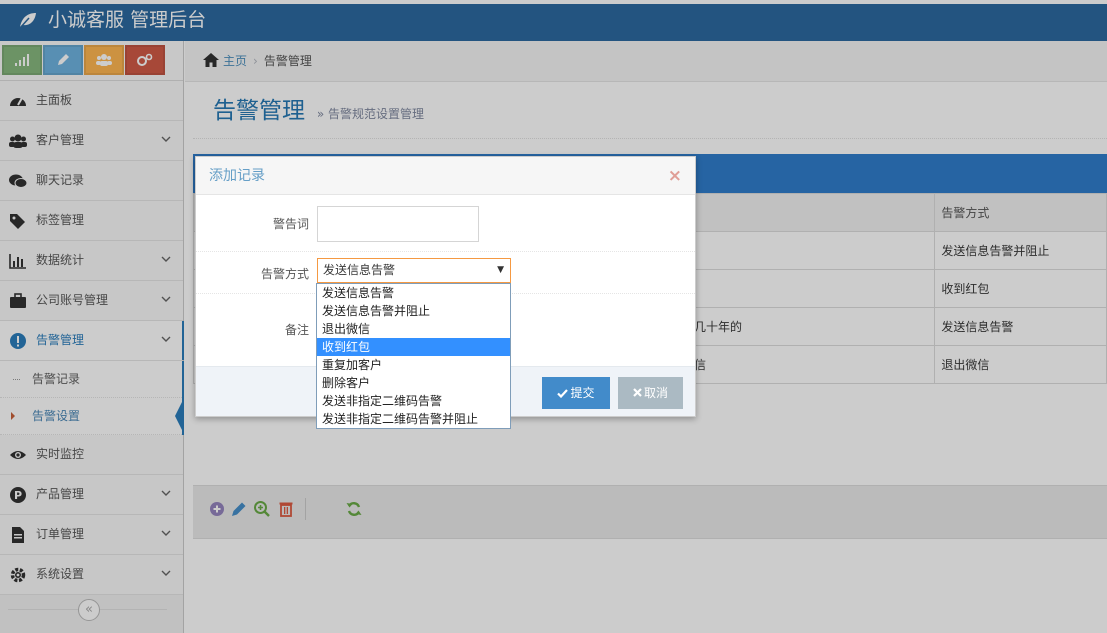 The width and height of the screenshot is (1107, 633). What do you see at coordinates (413, 311) in the screenshot?
I see `dropdown-option: 发送信息告警并阻止` at bounding box center [413, 311].